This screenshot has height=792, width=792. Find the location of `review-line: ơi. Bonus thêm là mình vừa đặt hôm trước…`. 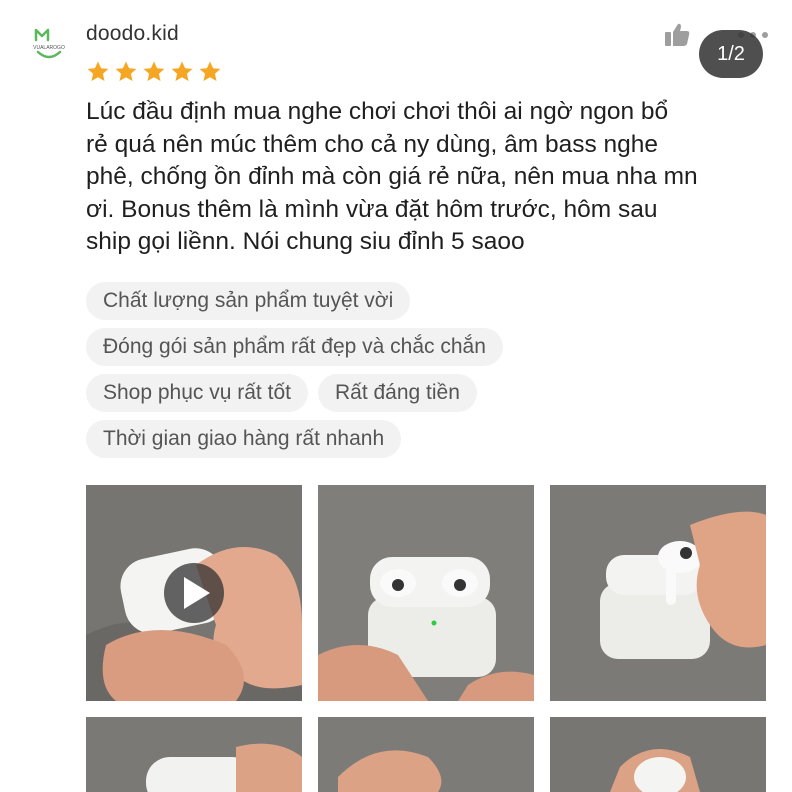

review-line: ơi. Bonus thêm là mình vừa đặt hôm trước… is located at coordinates (372, 209).